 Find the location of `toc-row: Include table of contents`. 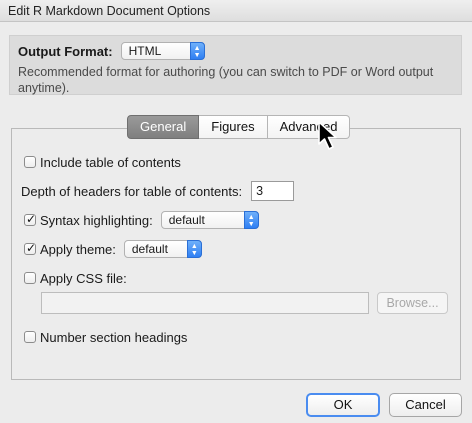

toc-row: Include table of contents is located at coordinates (102, 162).